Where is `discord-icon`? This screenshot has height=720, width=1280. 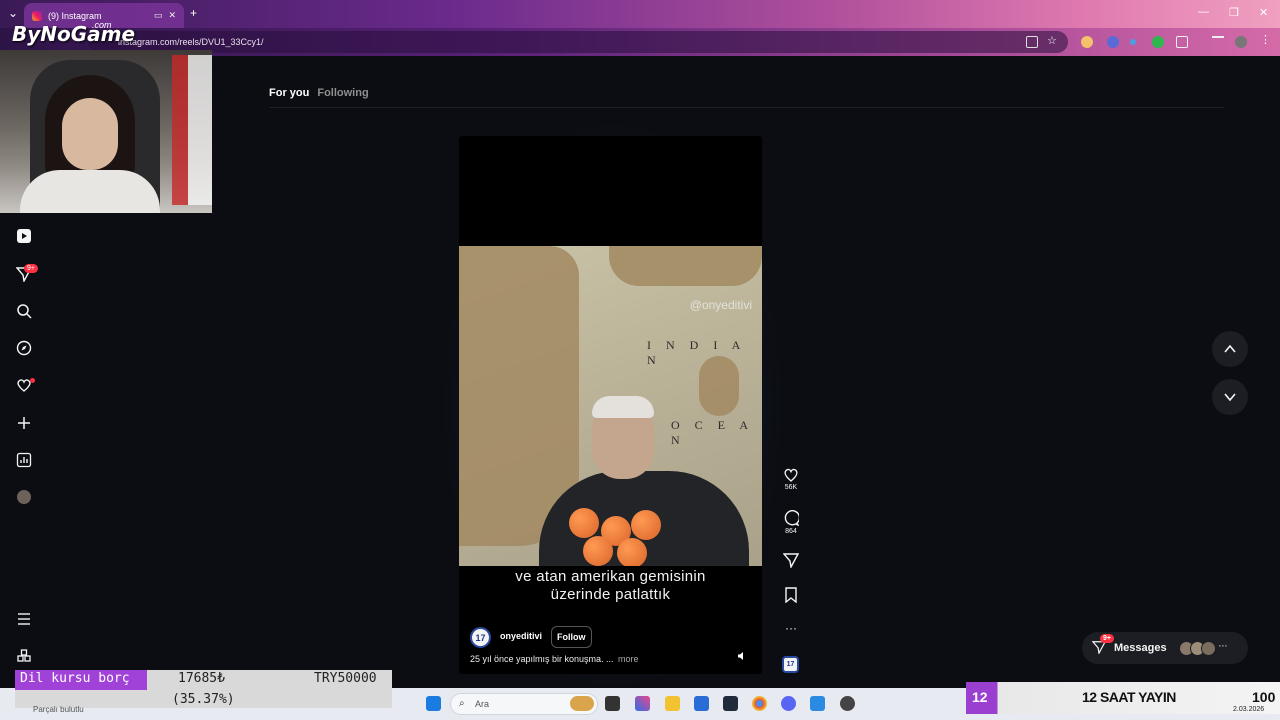 discord-icon is located at coordinates (788, 703).